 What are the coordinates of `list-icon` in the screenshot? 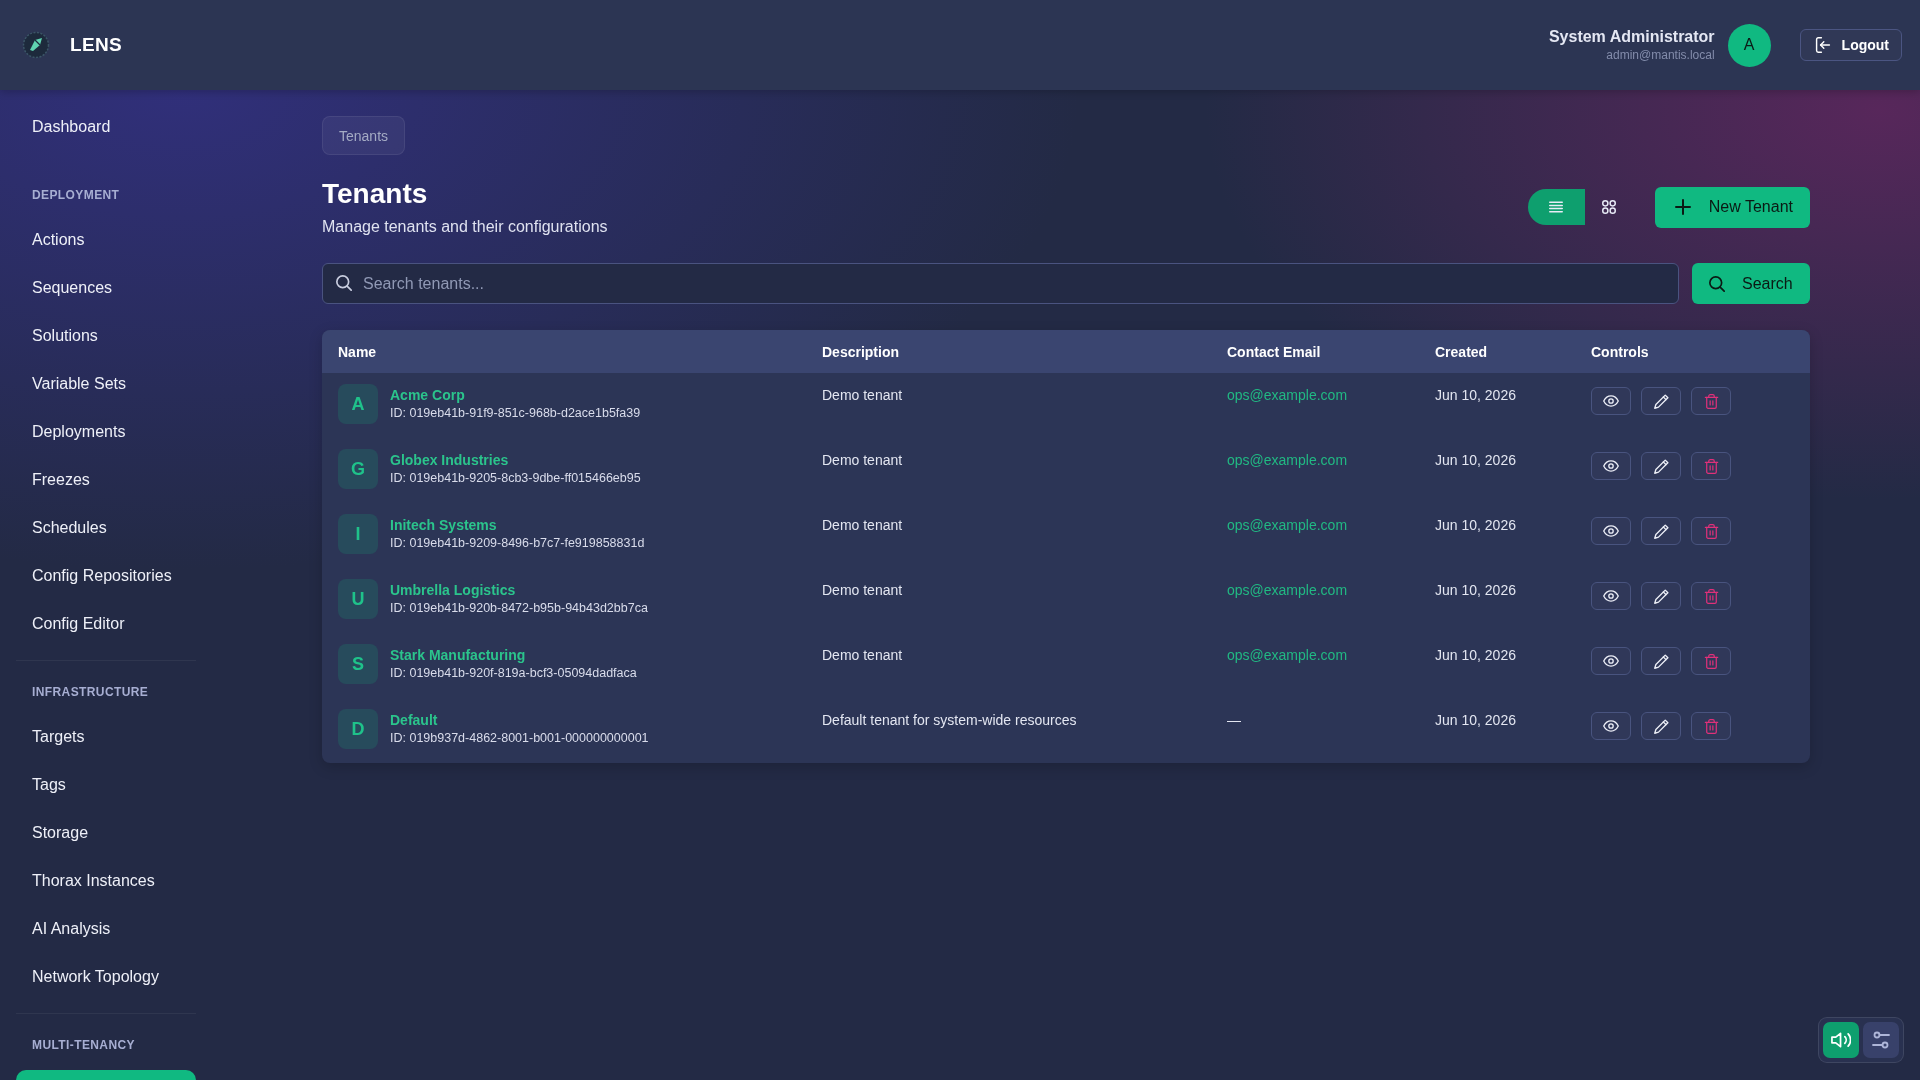 It's located at (1556, 207).